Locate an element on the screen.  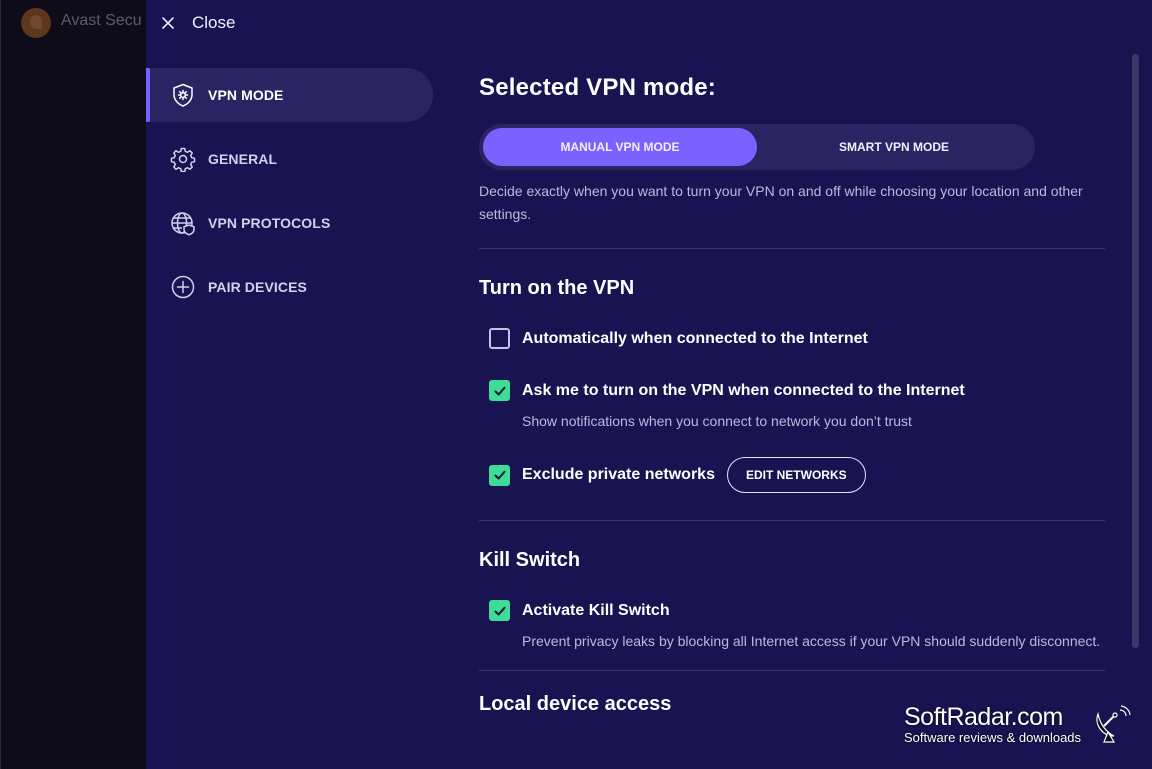
ask-me-checkbox is located at coordinates (499, 390).